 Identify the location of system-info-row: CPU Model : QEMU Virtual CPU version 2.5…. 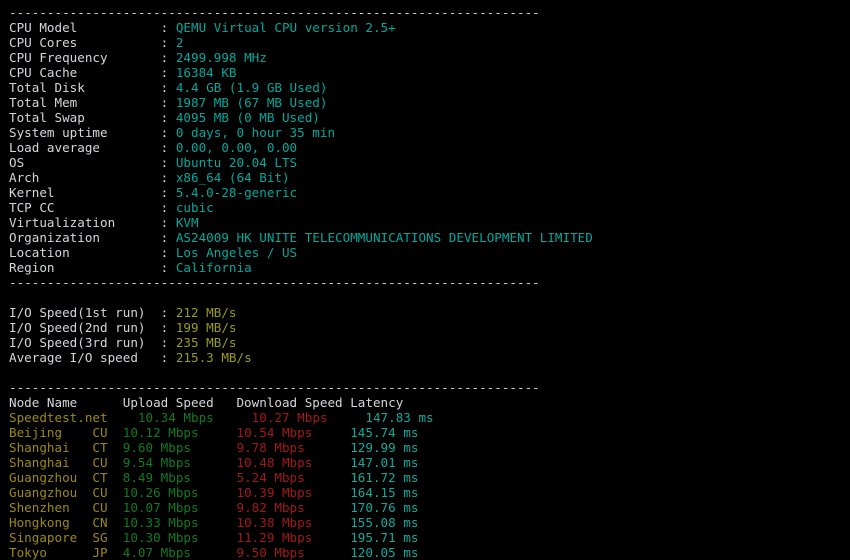
(425, 27).